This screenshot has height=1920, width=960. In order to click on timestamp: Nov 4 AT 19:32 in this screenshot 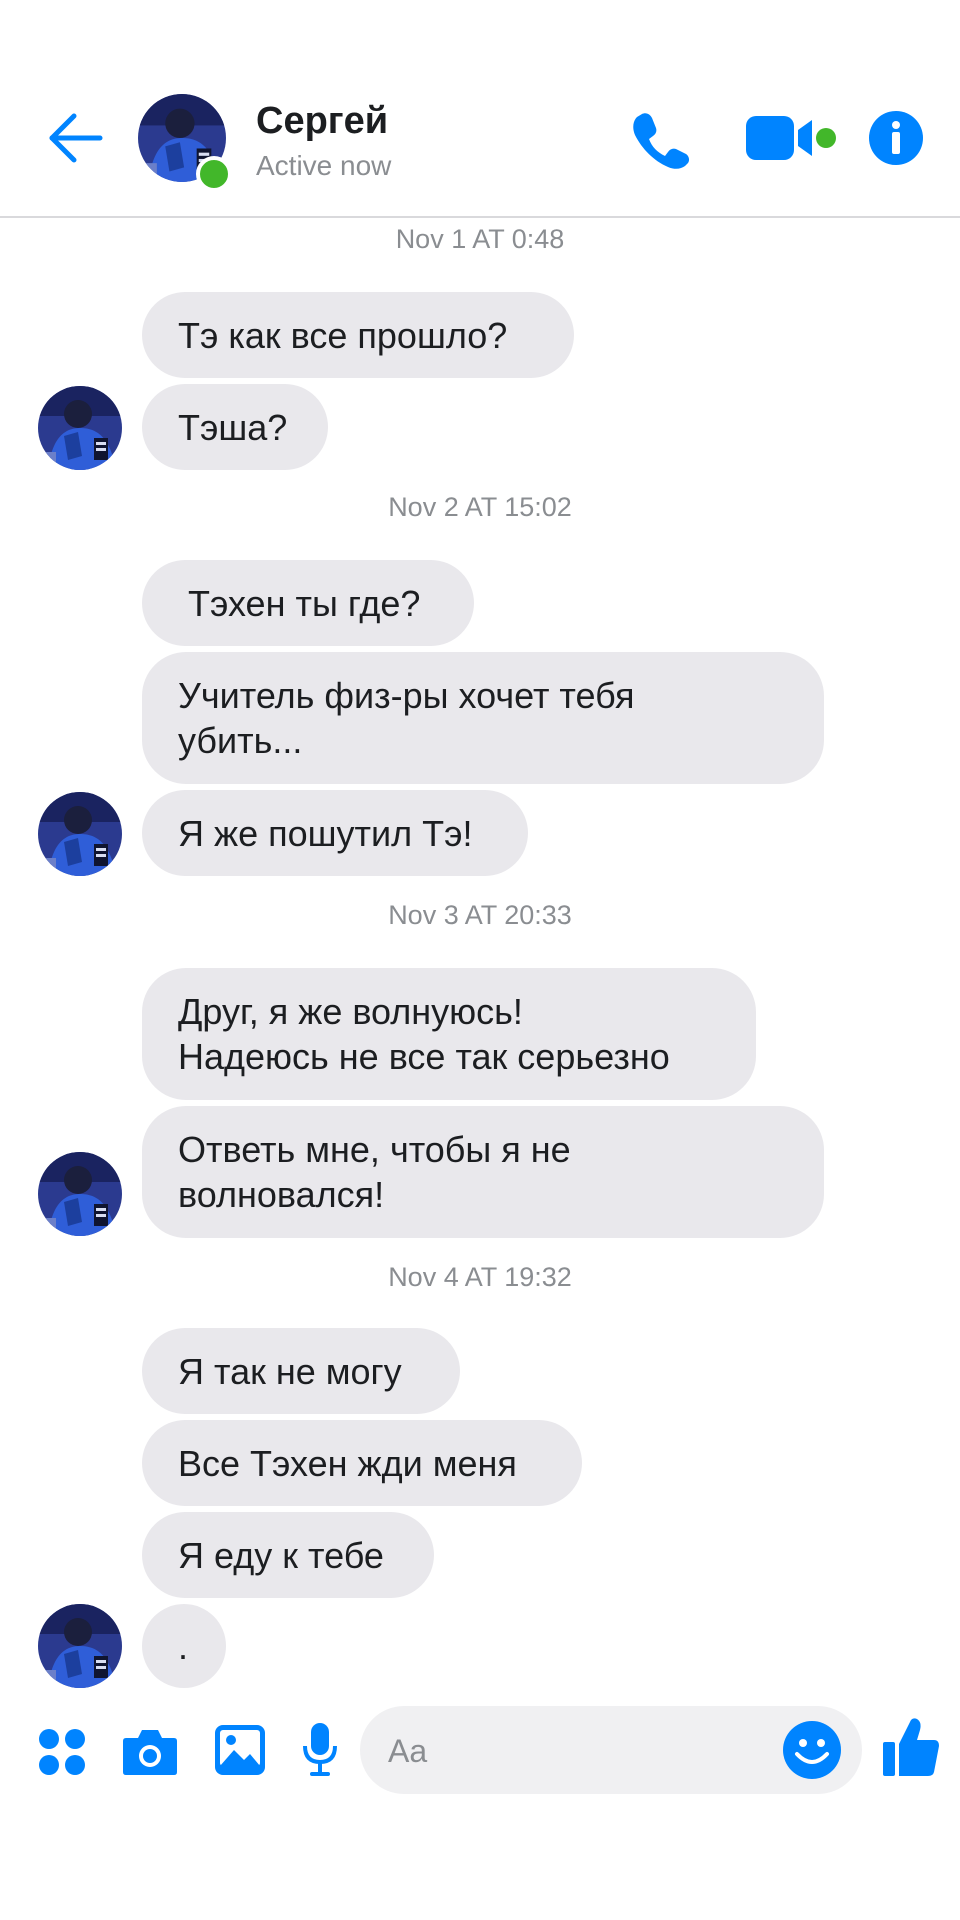, I will do `click(480, 1277)`.